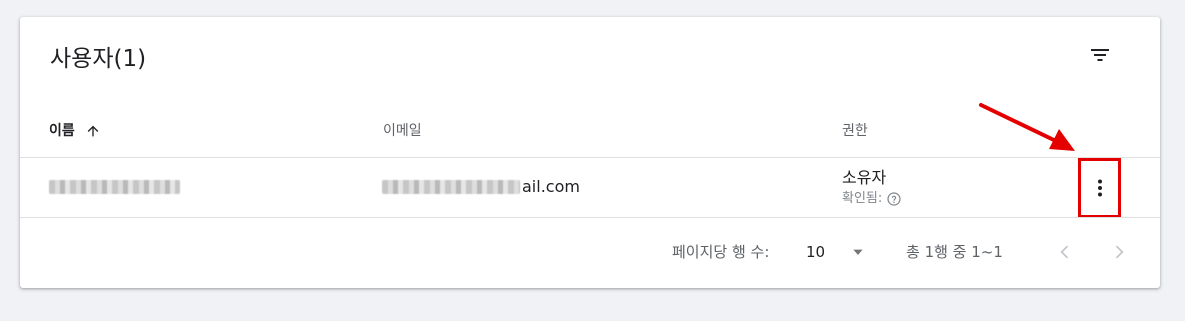 The height and width of the screenshot is (321, 1185). Describe the element at coordinates (858, 252) in the screenshot. I see `caret-down-icon` at that location.